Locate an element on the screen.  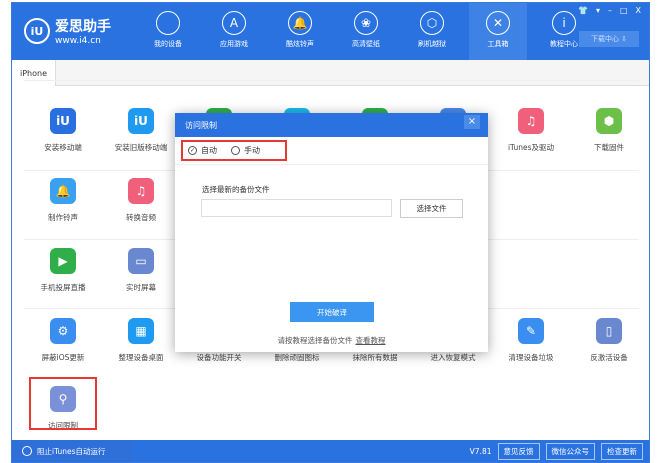
nav-item-5: ✕ 工具箱 is located at coordinates (498, 31).